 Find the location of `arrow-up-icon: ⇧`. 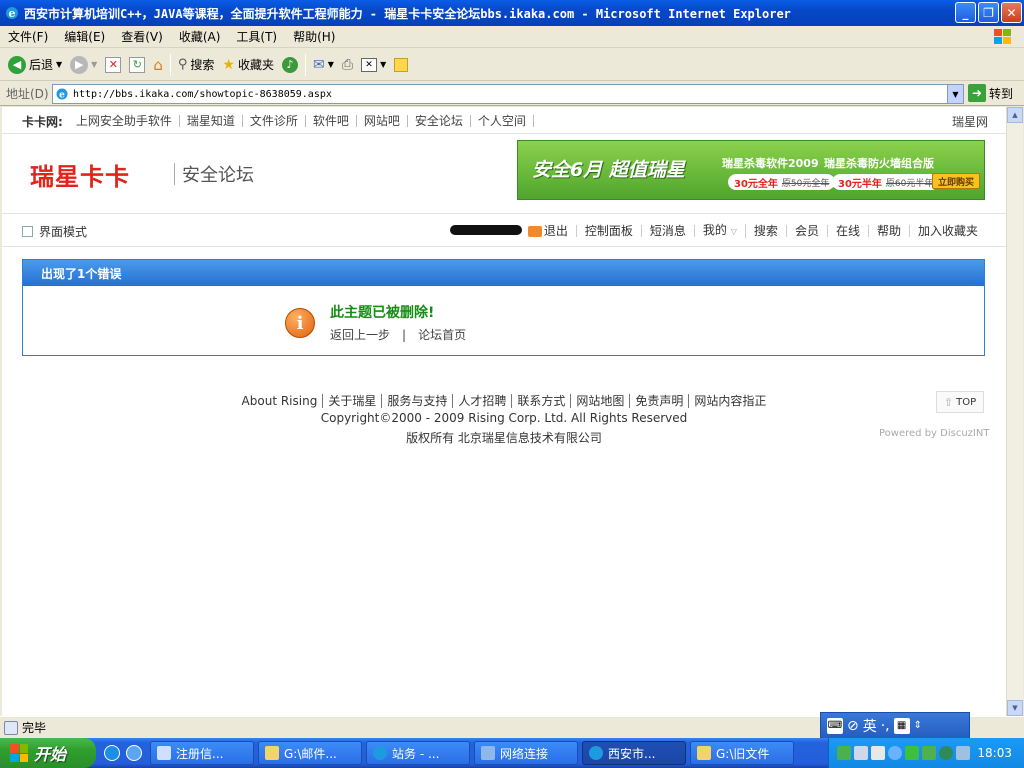

arrow-up-icon: ⇧ is located at coordinates (948, 402).